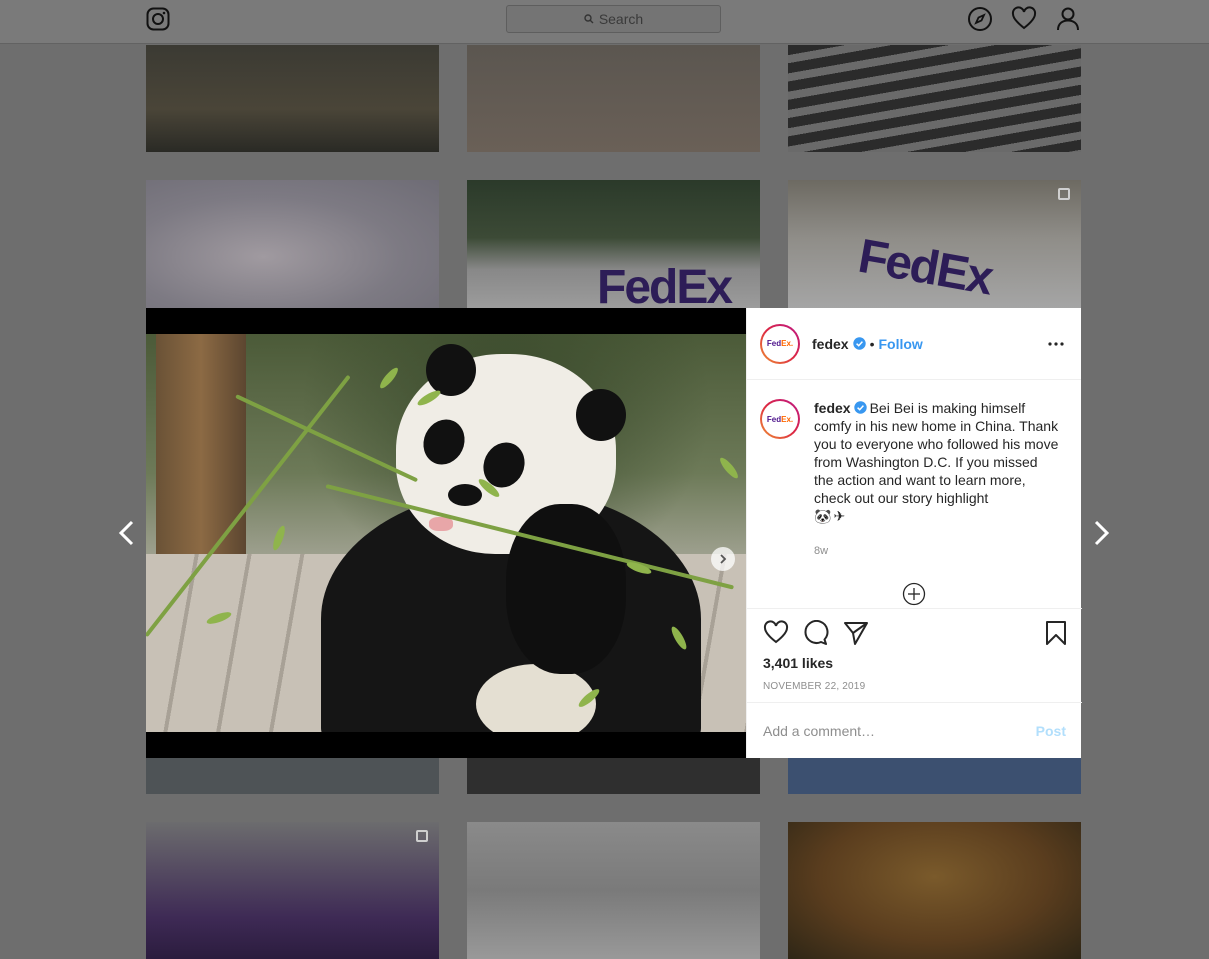 The width and height of the screenshot is (1209, 959). I want to click on post-comment-button: Post, so click(1051, 731).